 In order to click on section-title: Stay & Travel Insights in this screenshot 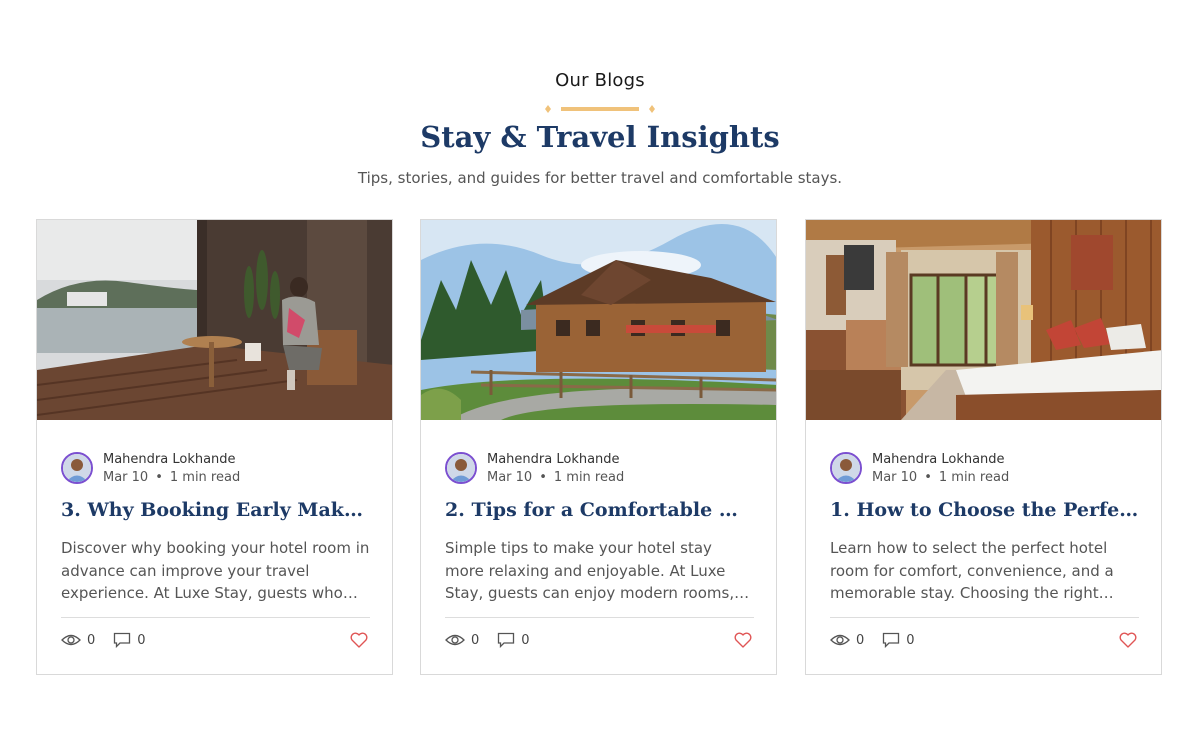, I will do `click(600, 137)`.